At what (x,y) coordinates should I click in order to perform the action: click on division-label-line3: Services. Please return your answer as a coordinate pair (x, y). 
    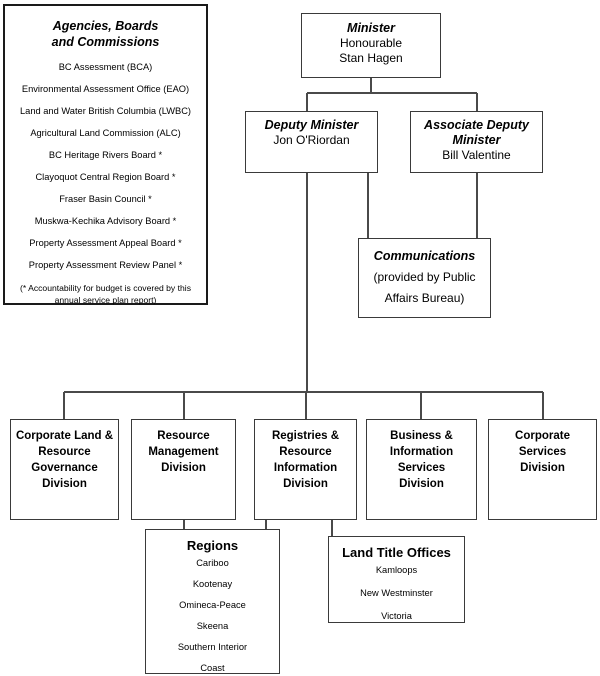
    Looking at the image, I should click on (421, 468).